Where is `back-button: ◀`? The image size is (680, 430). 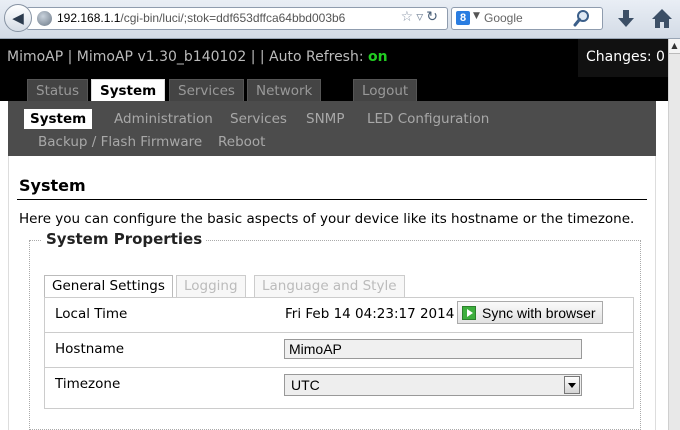 back-button: ◀ is located at coordinates (18, 18).